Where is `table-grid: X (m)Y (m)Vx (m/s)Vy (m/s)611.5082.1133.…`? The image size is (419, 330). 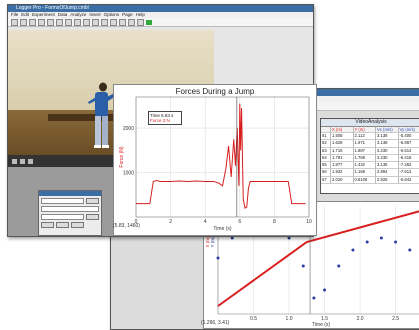
table-grid: X (m)Y (m)Vx (m/s)Vy (m/s)611.5082.1133.… is located at coordinates (370, 155).